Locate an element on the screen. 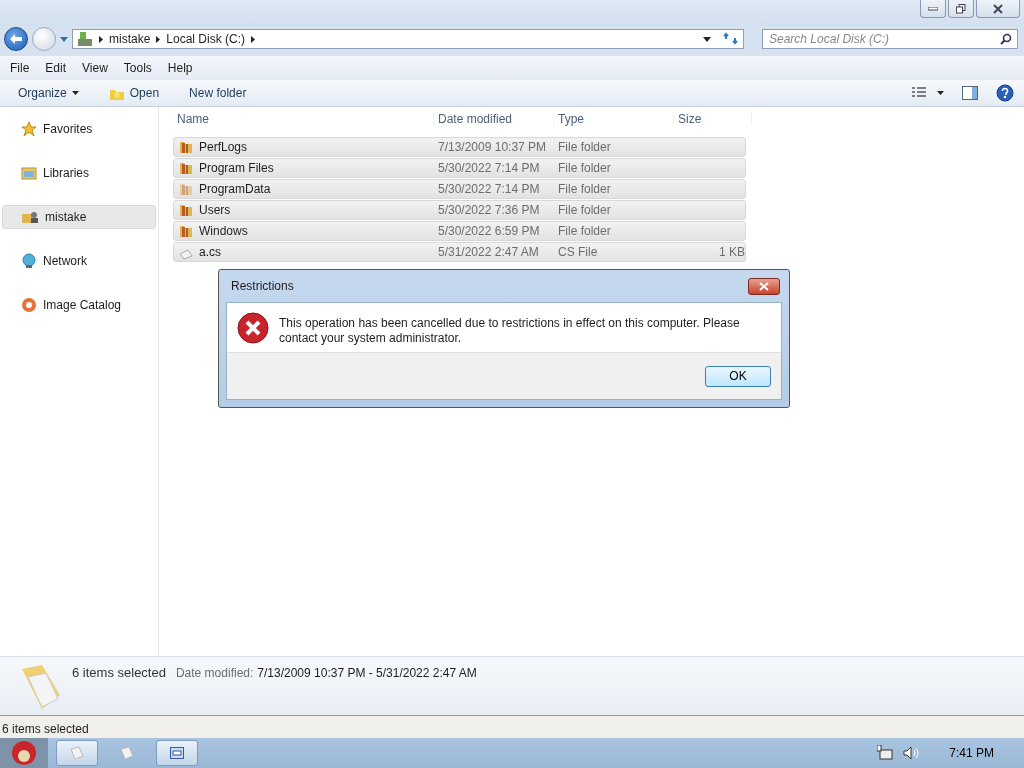 This screenshot has height=768, width=1024. file-row: Users 5/30/2022 7:36 PM File folder is located at coordinates (459, 210).